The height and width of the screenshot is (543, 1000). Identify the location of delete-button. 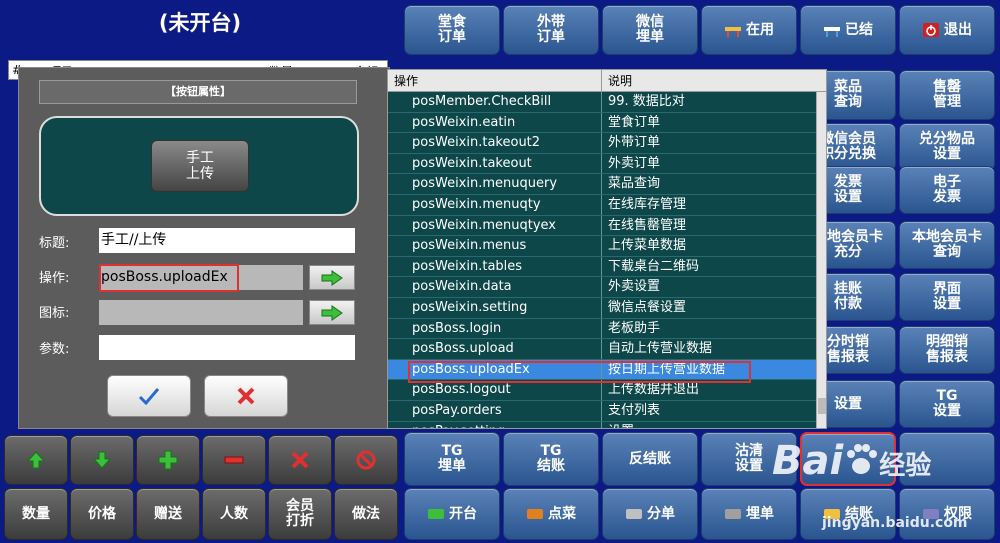
(300, 460).